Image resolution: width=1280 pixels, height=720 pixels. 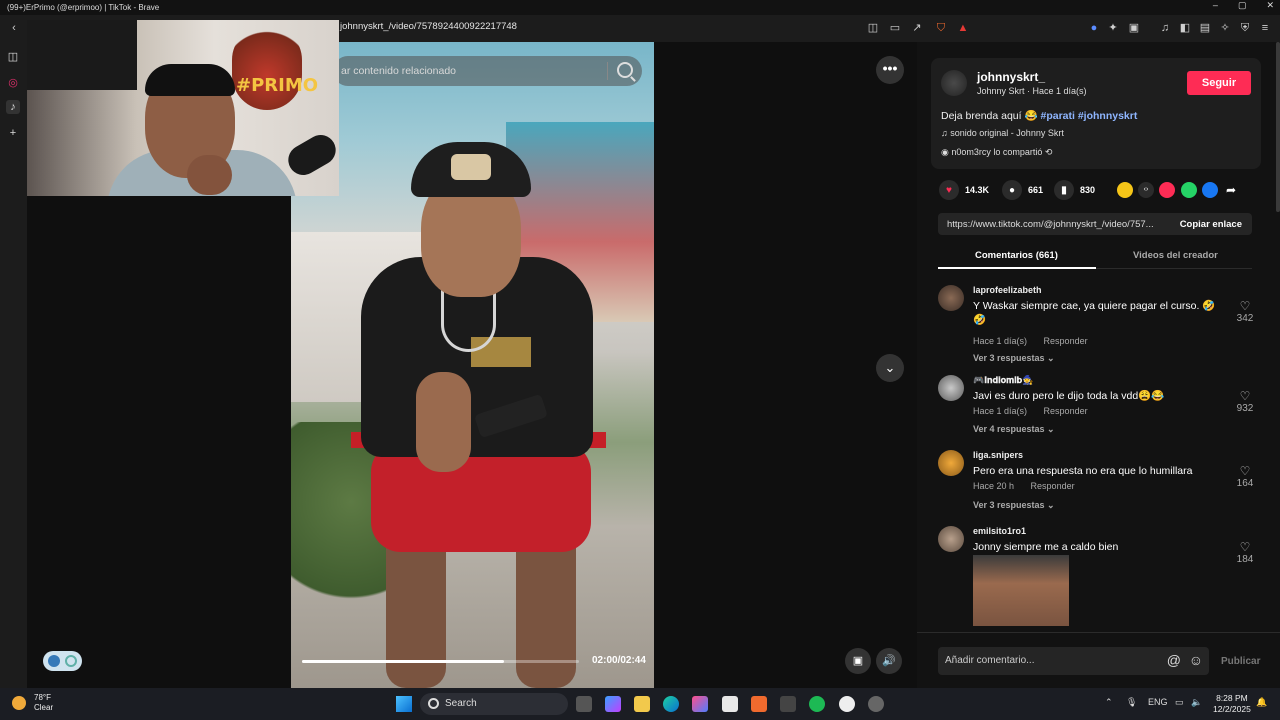 I want to click on media-icon: ♫, so click(x=1165, y=28).